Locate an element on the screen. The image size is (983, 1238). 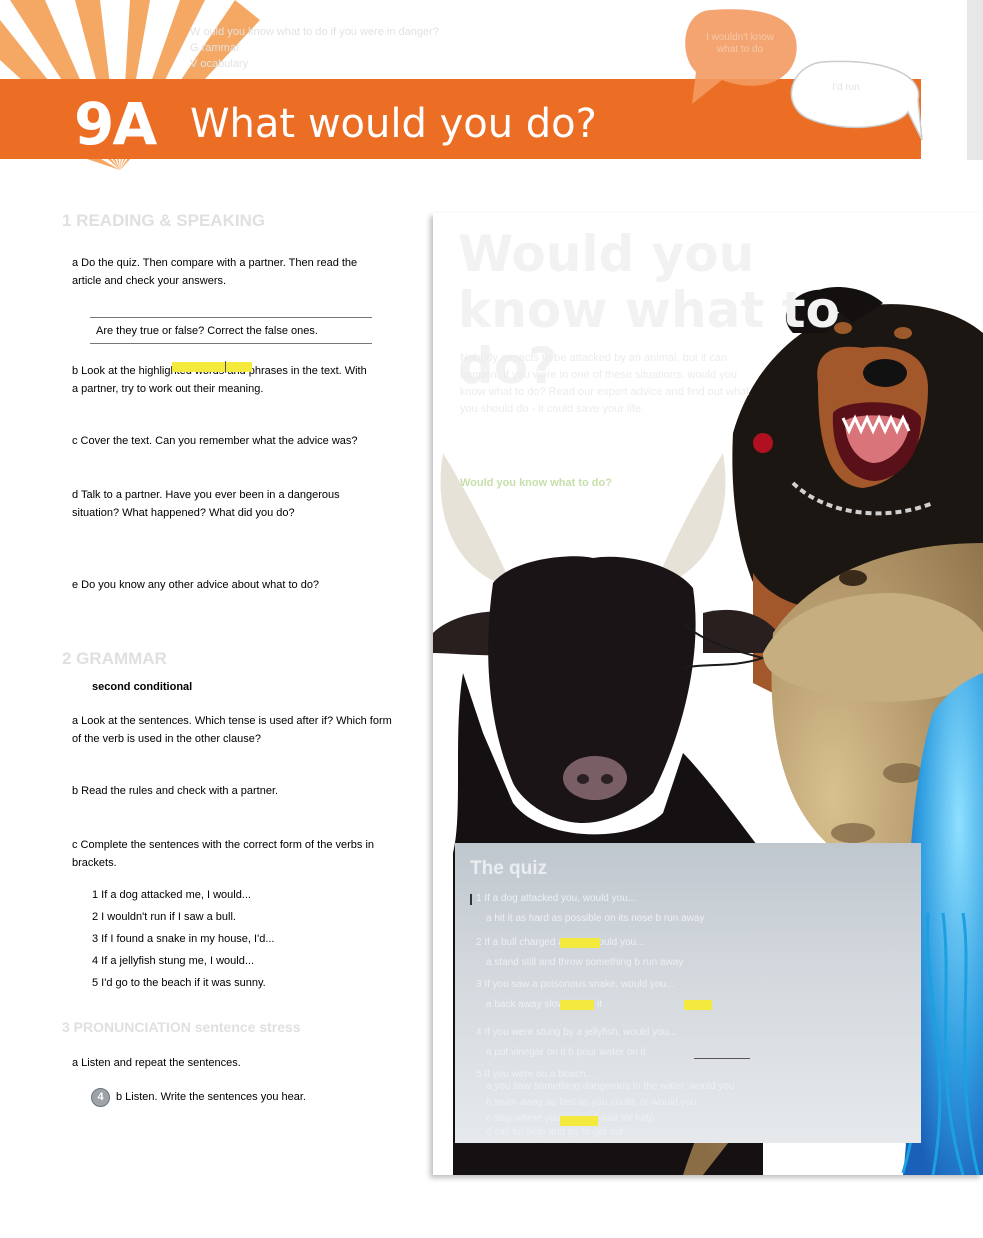
exercise-3a: a Listen and repeat the sentences. is located at coordinates (156, 1063).